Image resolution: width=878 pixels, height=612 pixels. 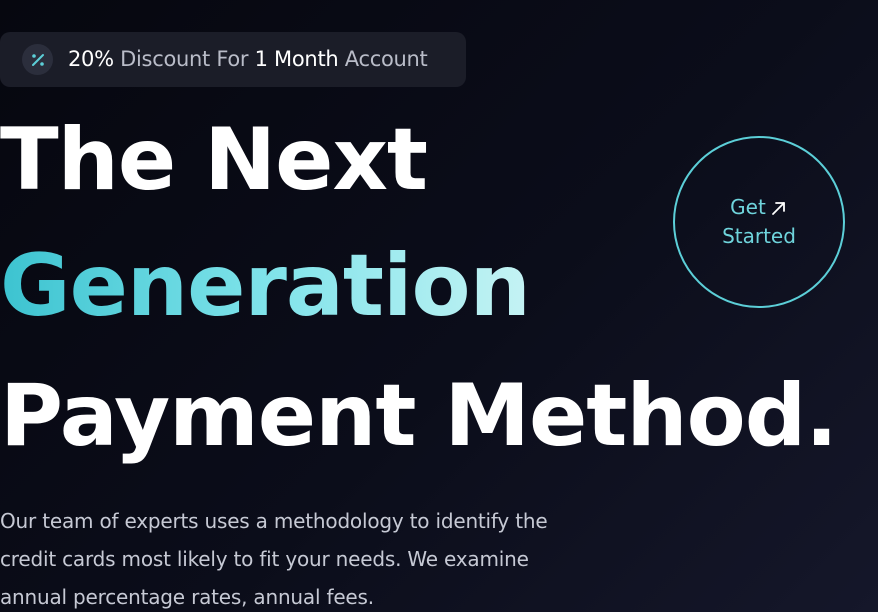 I want to click on promo-discount-value: 20%, so click(x=91, y=59).